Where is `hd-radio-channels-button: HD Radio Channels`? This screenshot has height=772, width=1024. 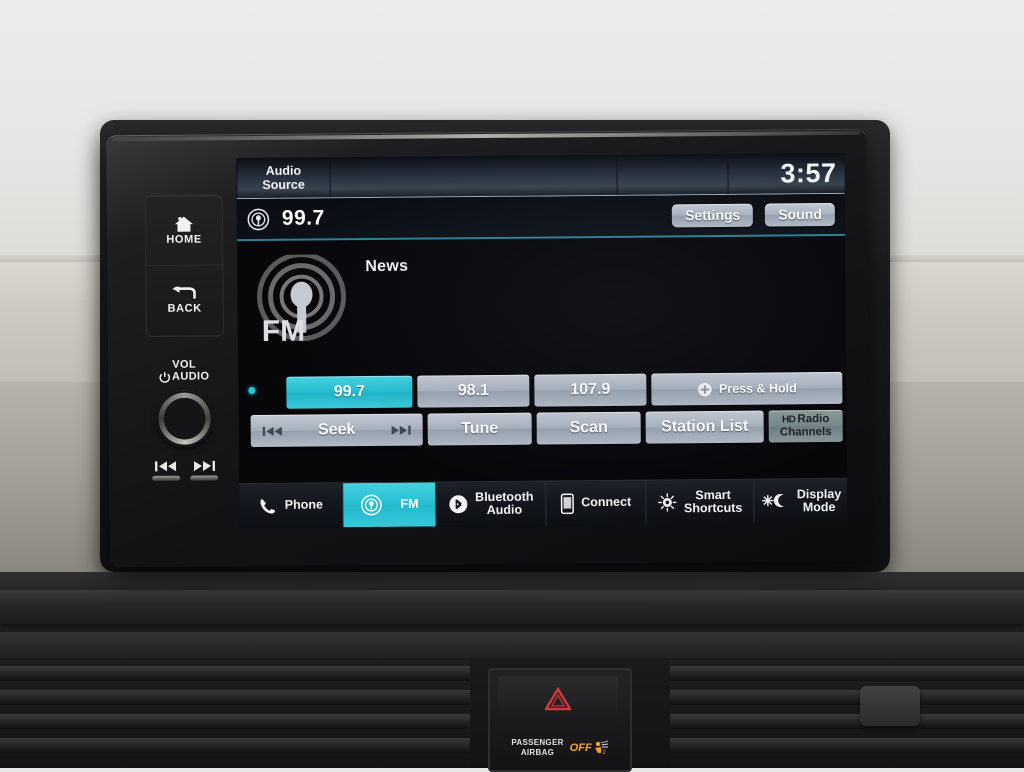 hd-radio-channels-button: HD Radio Channels is located at coordinates (806, 426).